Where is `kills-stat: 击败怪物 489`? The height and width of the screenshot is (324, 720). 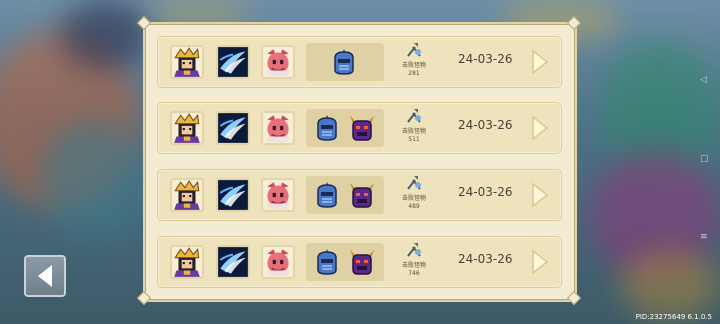
kills-stat: 击败怪物 489 is located at coordinates (414, 193).